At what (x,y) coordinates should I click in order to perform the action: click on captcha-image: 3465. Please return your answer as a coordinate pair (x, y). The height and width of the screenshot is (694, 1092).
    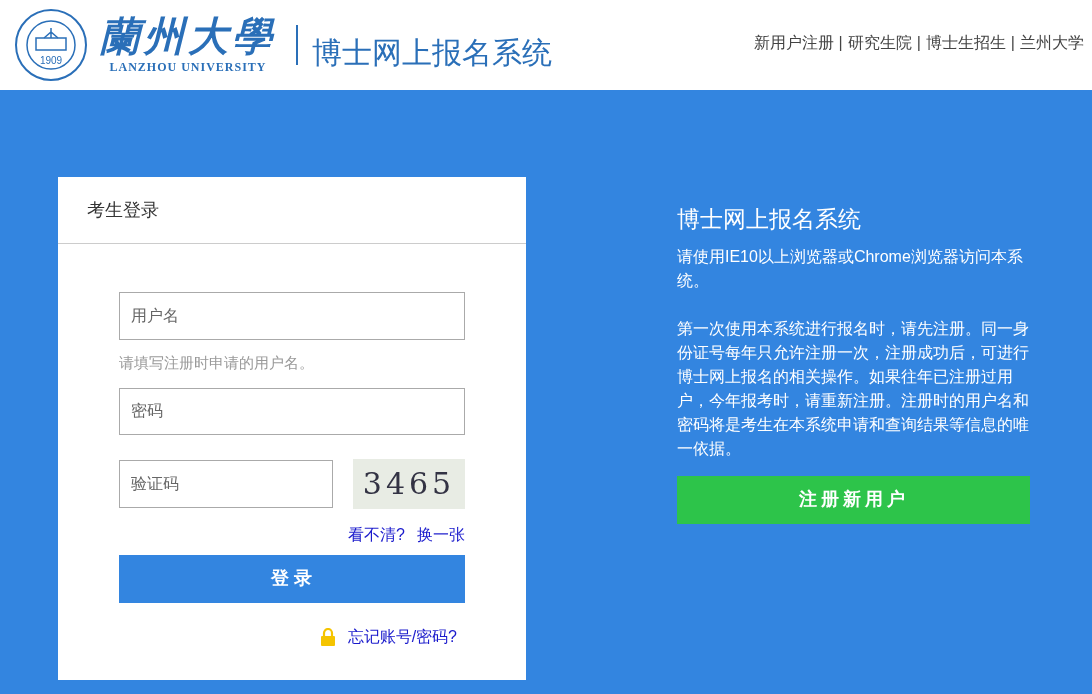
    Looking at the image, I should click on (409, 483).